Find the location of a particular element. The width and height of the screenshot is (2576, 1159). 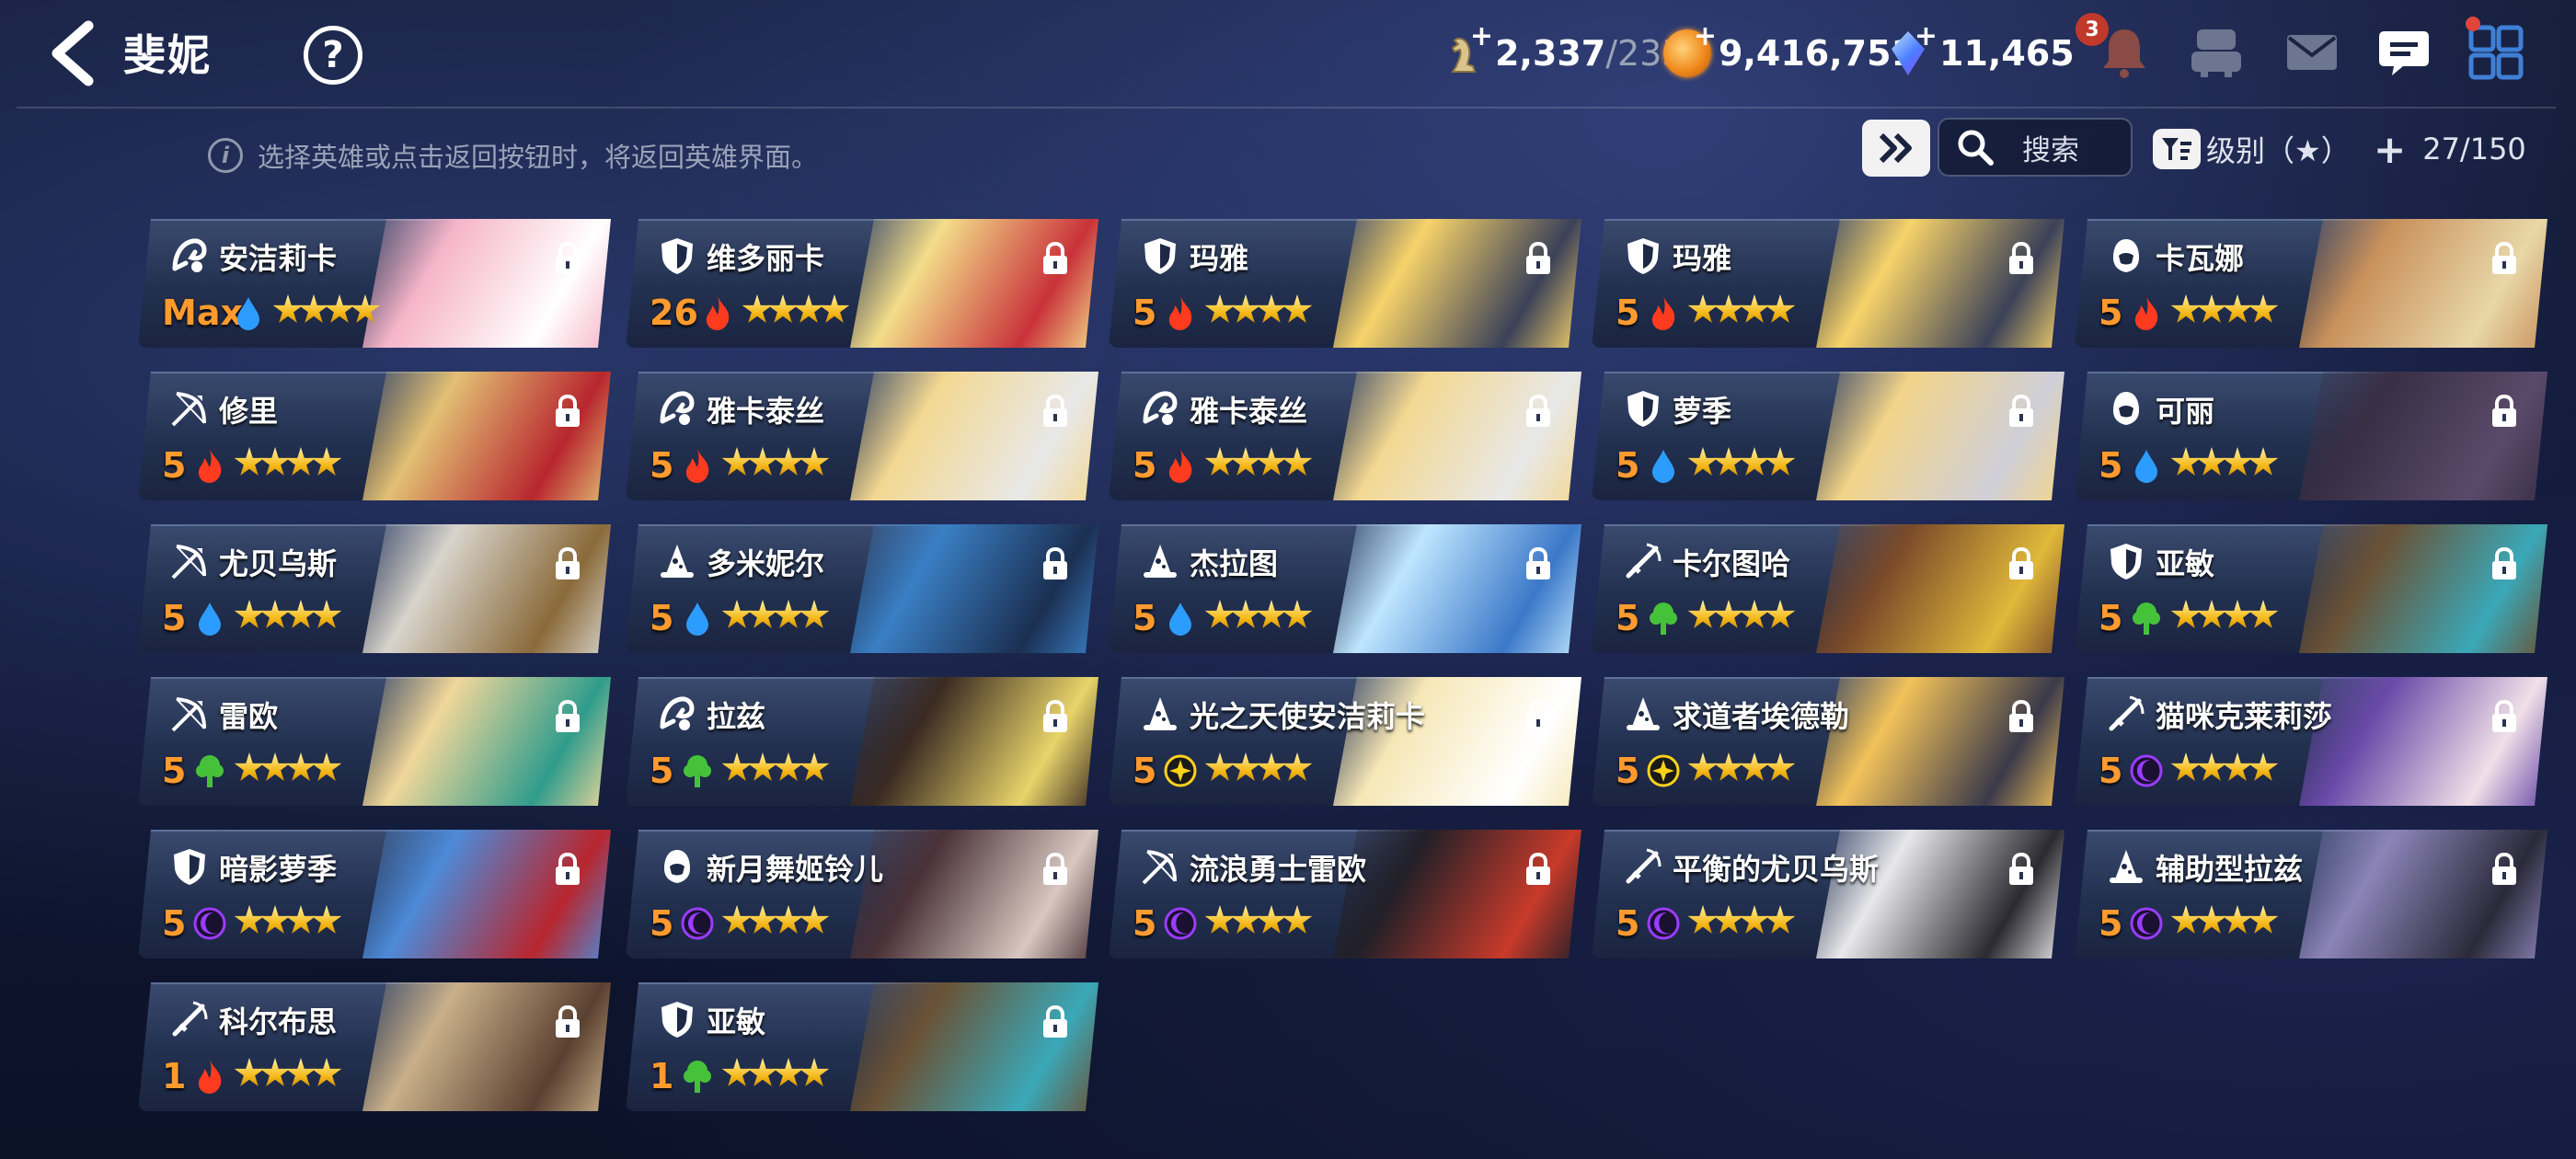

hero-name: 科尔布思 is located at coordinates (278, 1021).